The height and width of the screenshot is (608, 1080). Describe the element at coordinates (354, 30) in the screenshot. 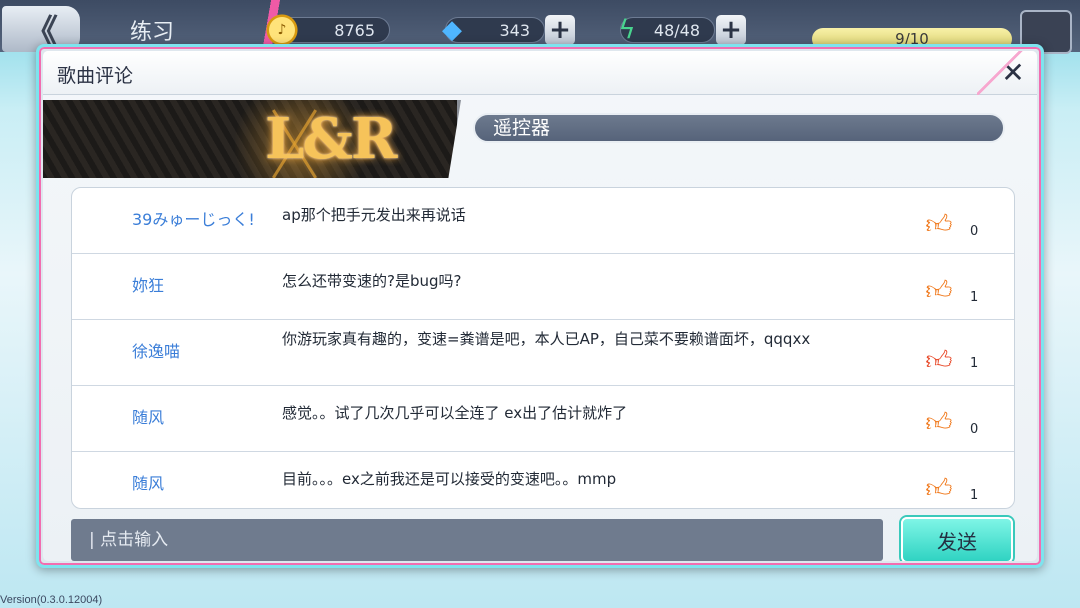

I see `coin-value: 8765` at that location.